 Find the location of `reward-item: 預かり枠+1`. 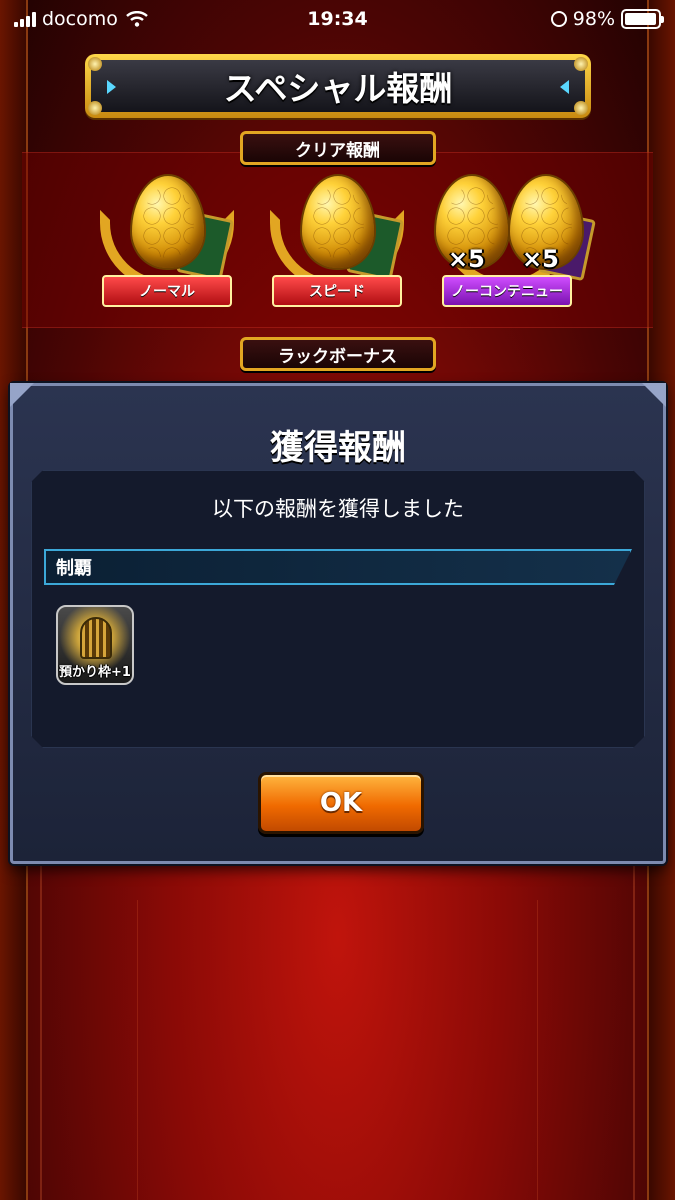

reward-item: 預かり枠+1 is located at coordinates (95, 645).